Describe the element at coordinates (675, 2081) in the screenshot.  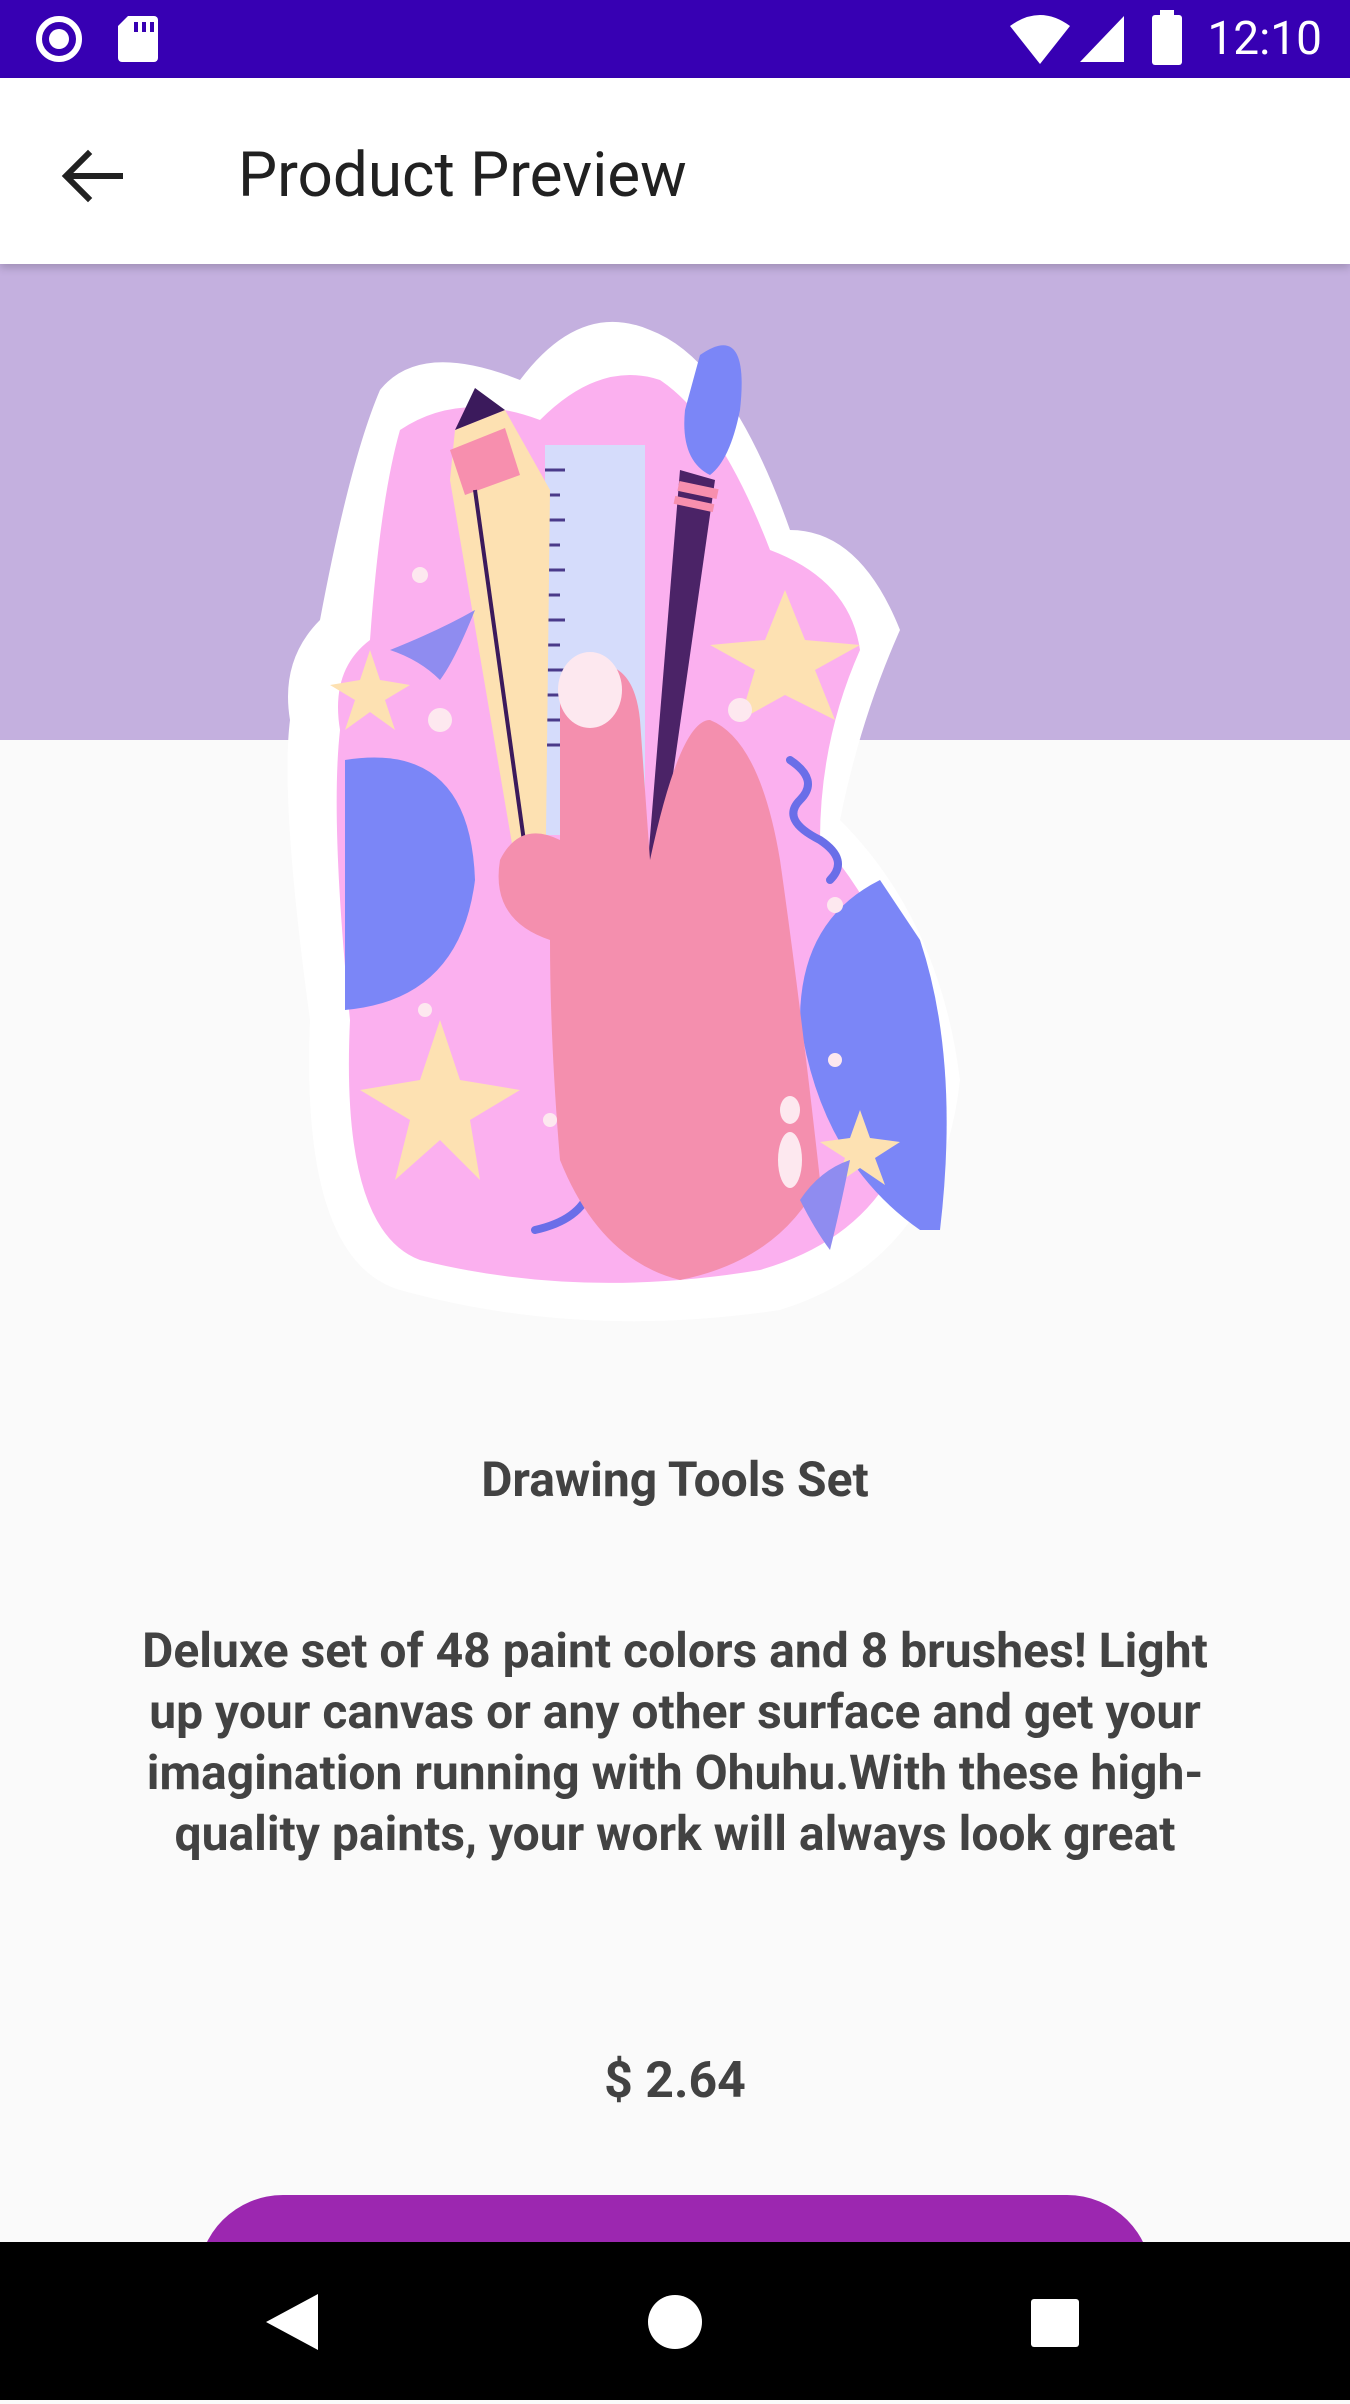
I see `product-price: $ 2.64` at that location.